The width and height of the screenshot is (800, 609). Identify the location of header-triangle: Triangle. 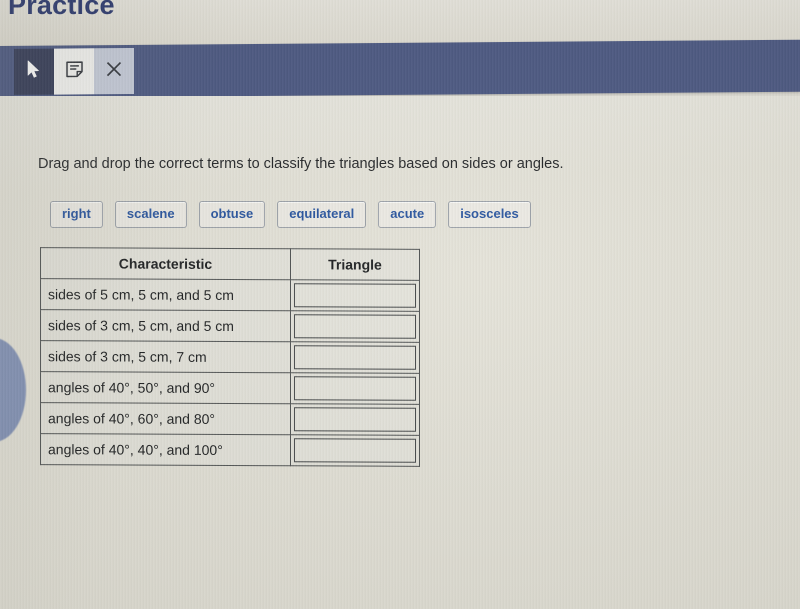
(355, 264).